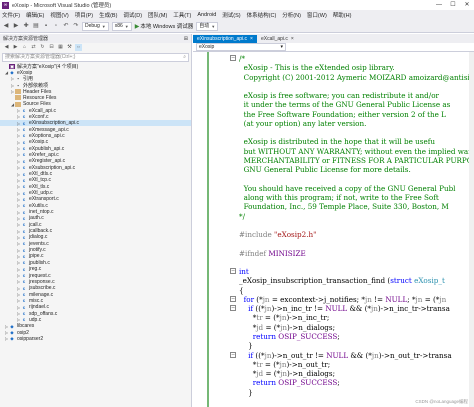 This screenshot has height=407, width=474. I want to click on preview-icon: ⇔, so click(78, 47).